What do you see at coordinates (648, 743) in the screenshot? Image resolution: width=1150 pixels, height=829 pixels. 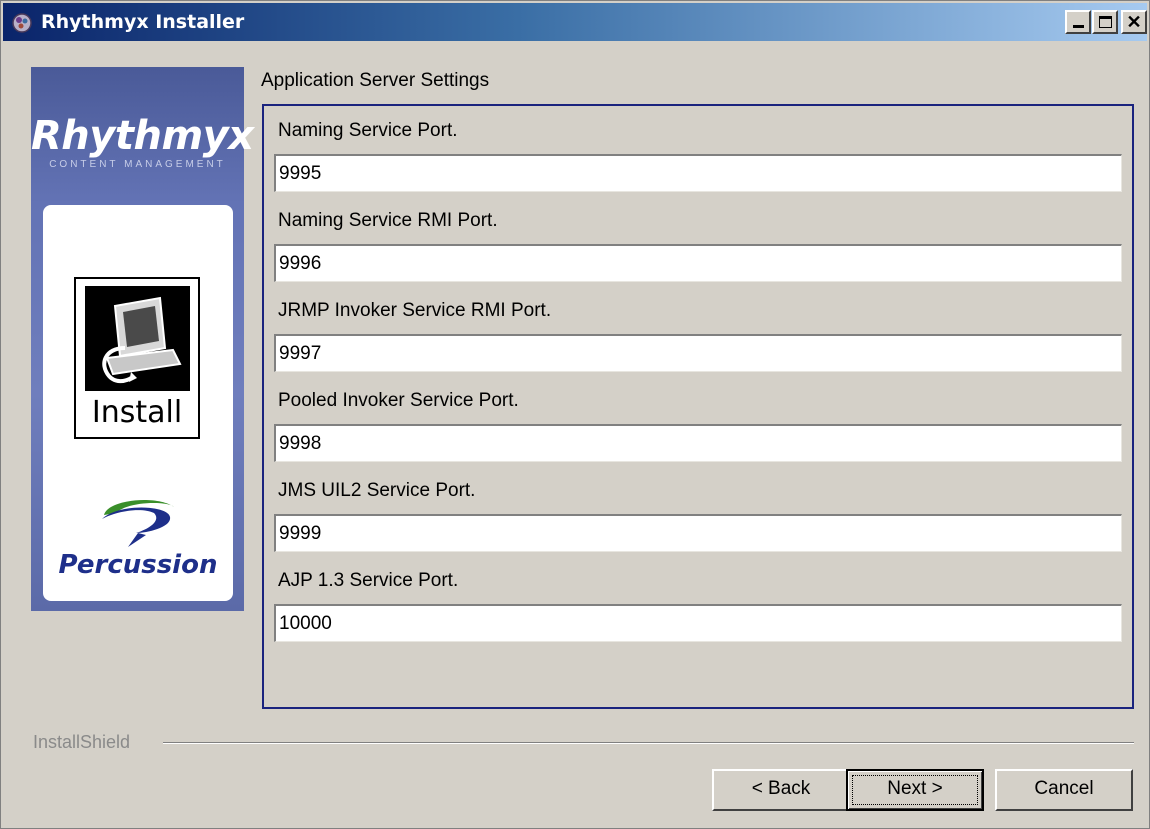 I see `footer-divider` at bounding box center [648, 743].